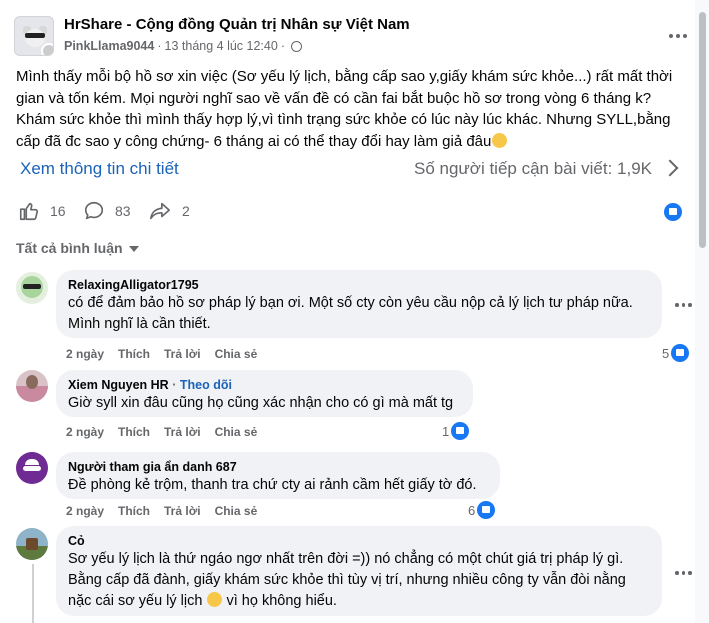 Image resolution: width=709 pixels, height=623 pixels. I want to click on grinning-emoji-icon, so click(215, 599).